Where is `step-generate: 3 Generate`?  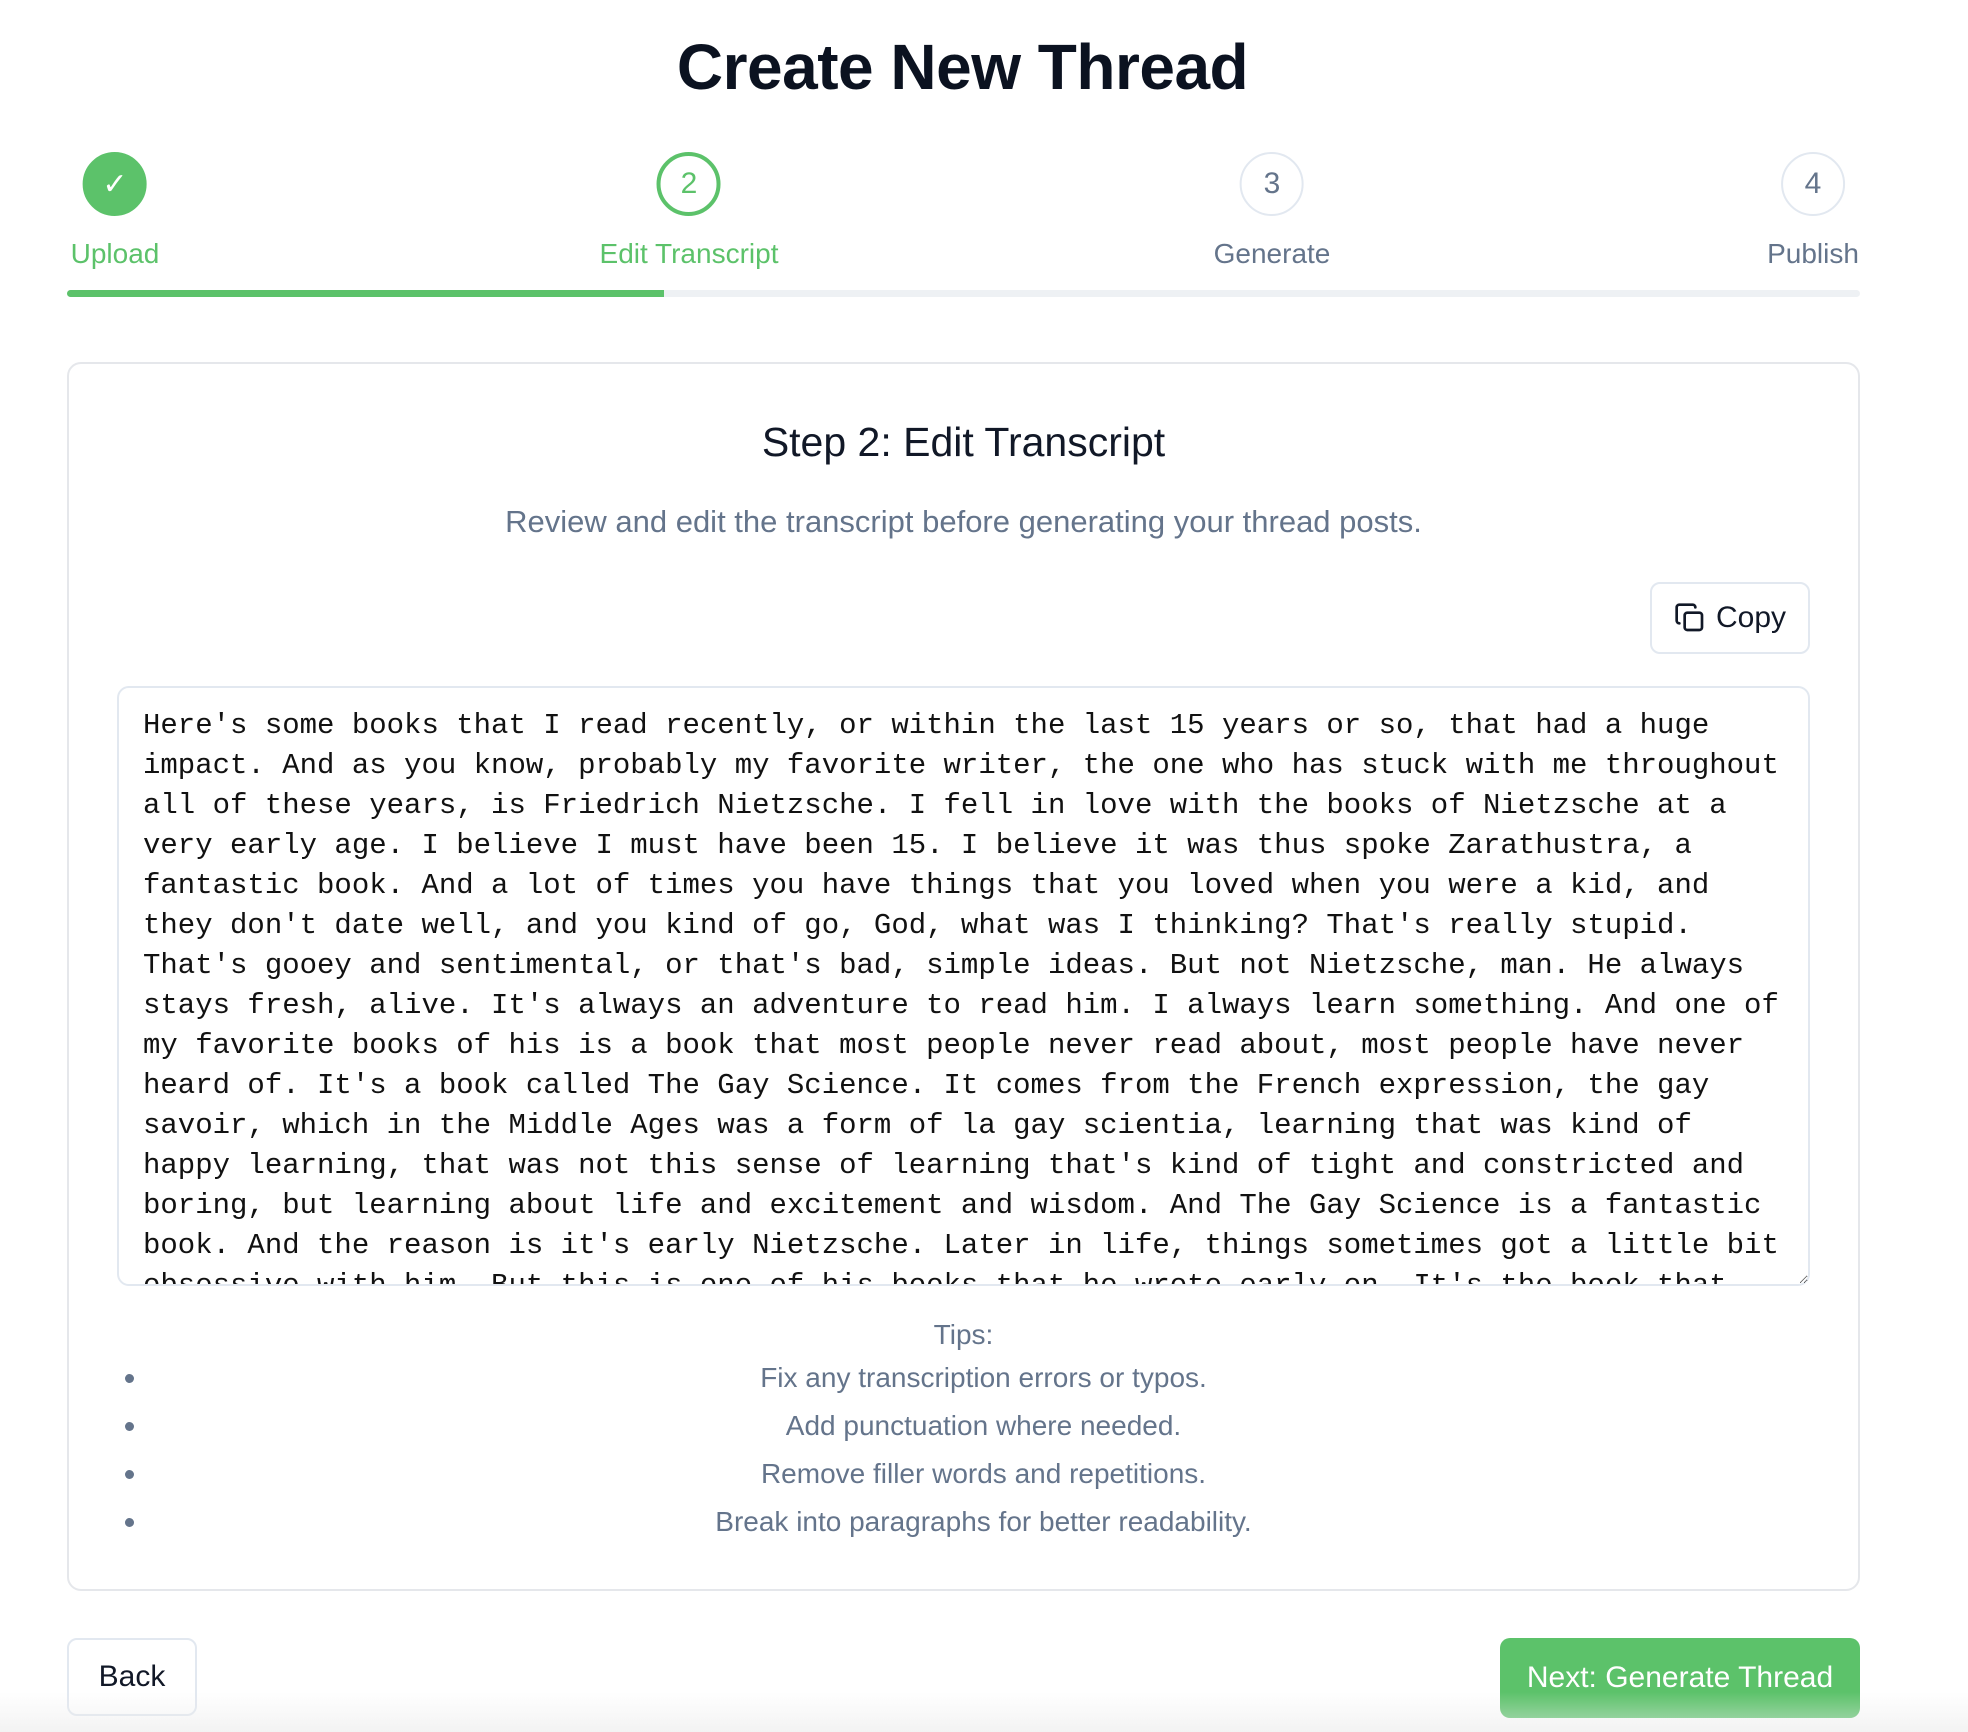 step-generate: 3 Generate is located at coordinates (1272, 211).